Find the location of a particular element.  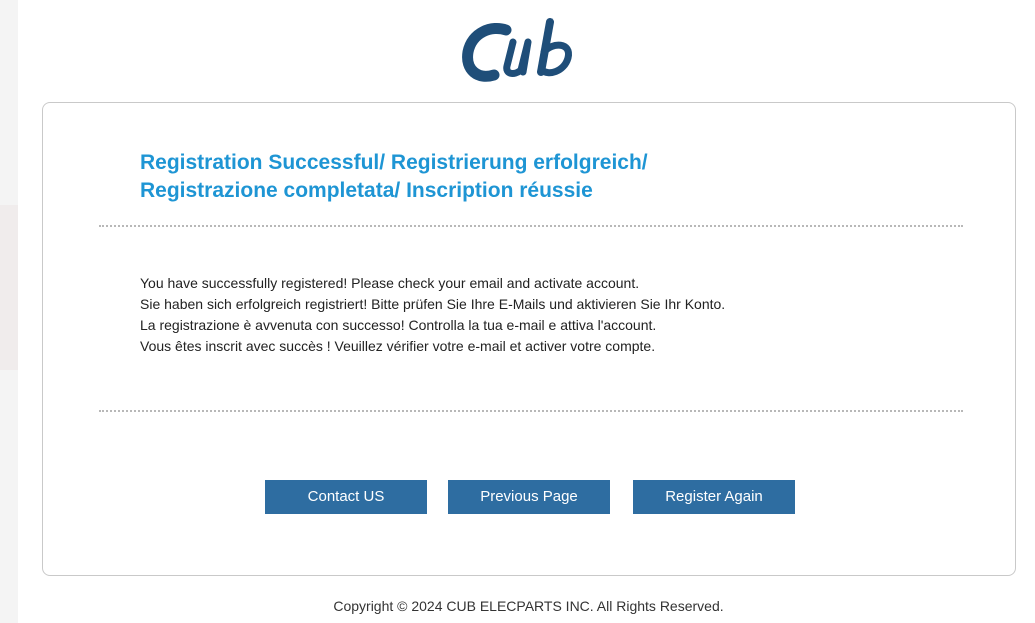

contact-us-button: Contact US is located at coordinates (346, 497).